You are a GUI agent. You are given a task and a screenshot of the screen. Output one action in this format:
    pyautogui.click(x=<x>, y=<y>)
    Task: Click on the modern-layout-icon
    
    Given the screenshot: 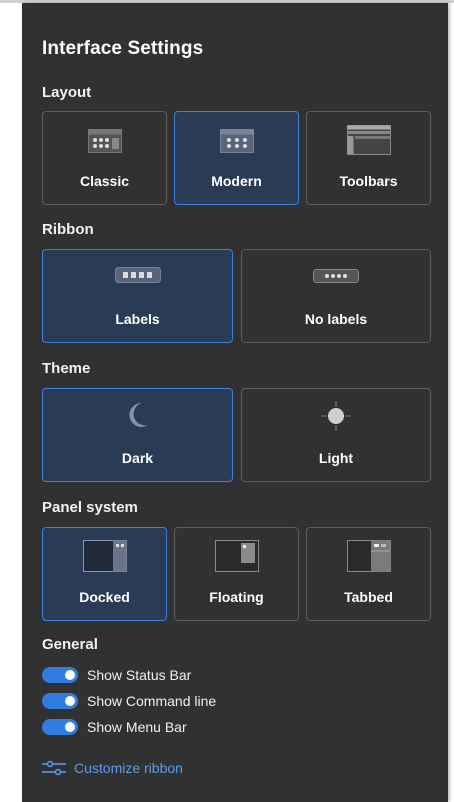 What is the action you would take?
    pyautogui.click(x=236, y=141)
    